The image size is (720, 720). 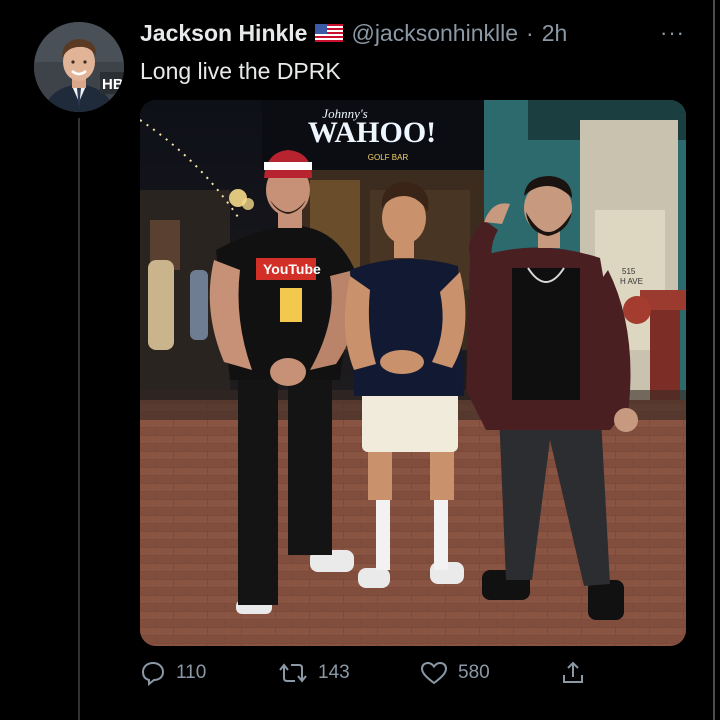 What do you see at coordinates (474, 672) in the screenshot?
I see `like-count: 580` at bounding box center [474, 672].